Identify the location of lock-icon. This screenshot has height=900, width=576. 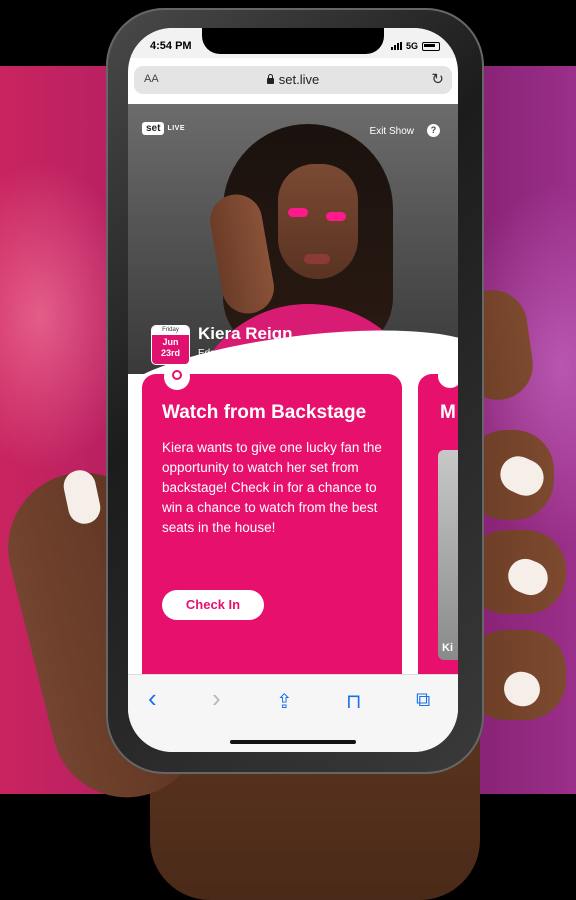
(270, 79).